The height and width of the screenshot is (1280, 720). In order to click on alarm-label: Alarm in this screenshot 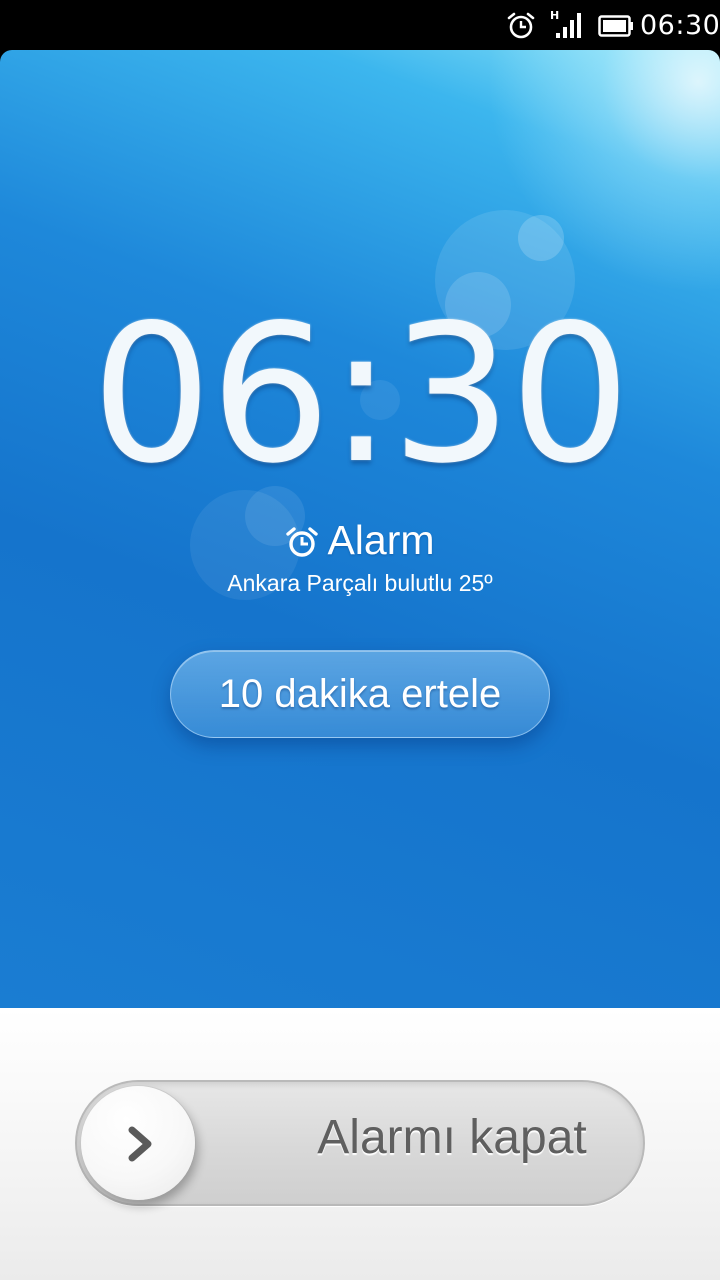, I will do `click(381, 539)`.